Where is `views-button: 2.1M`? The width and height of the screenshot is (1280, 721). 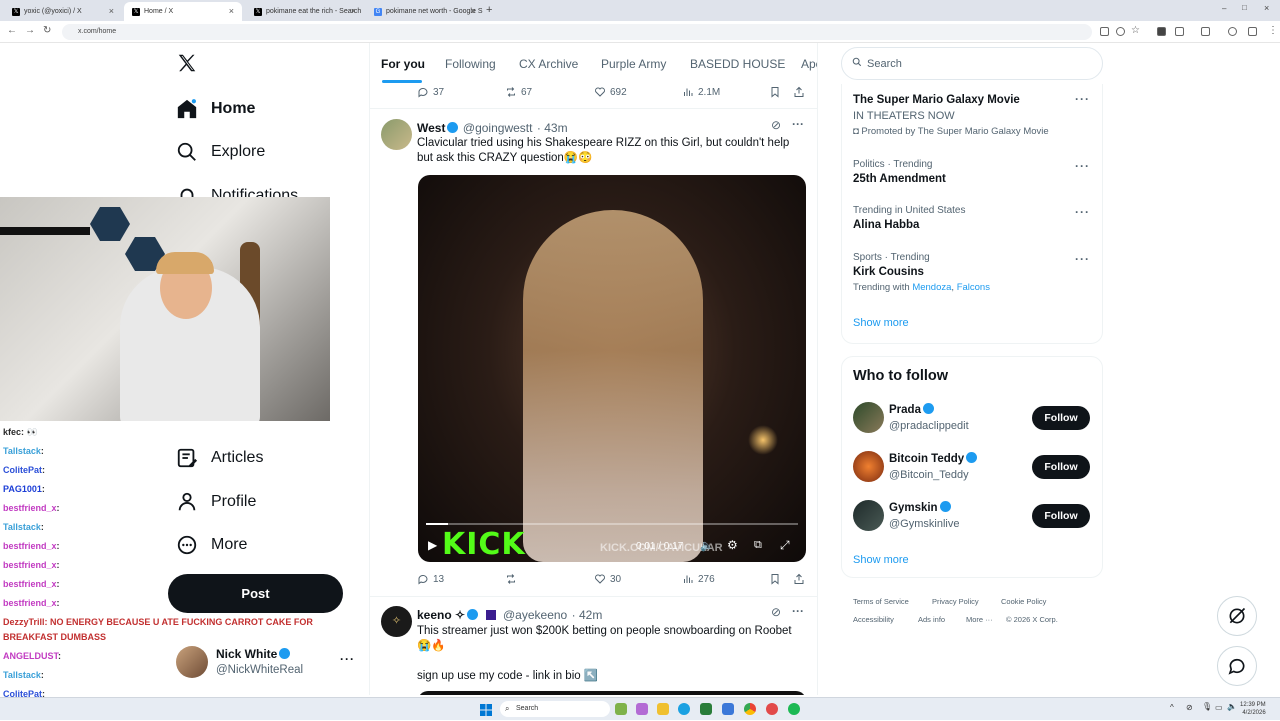 views-button: 2.1M is located at coordinates (701, 92).